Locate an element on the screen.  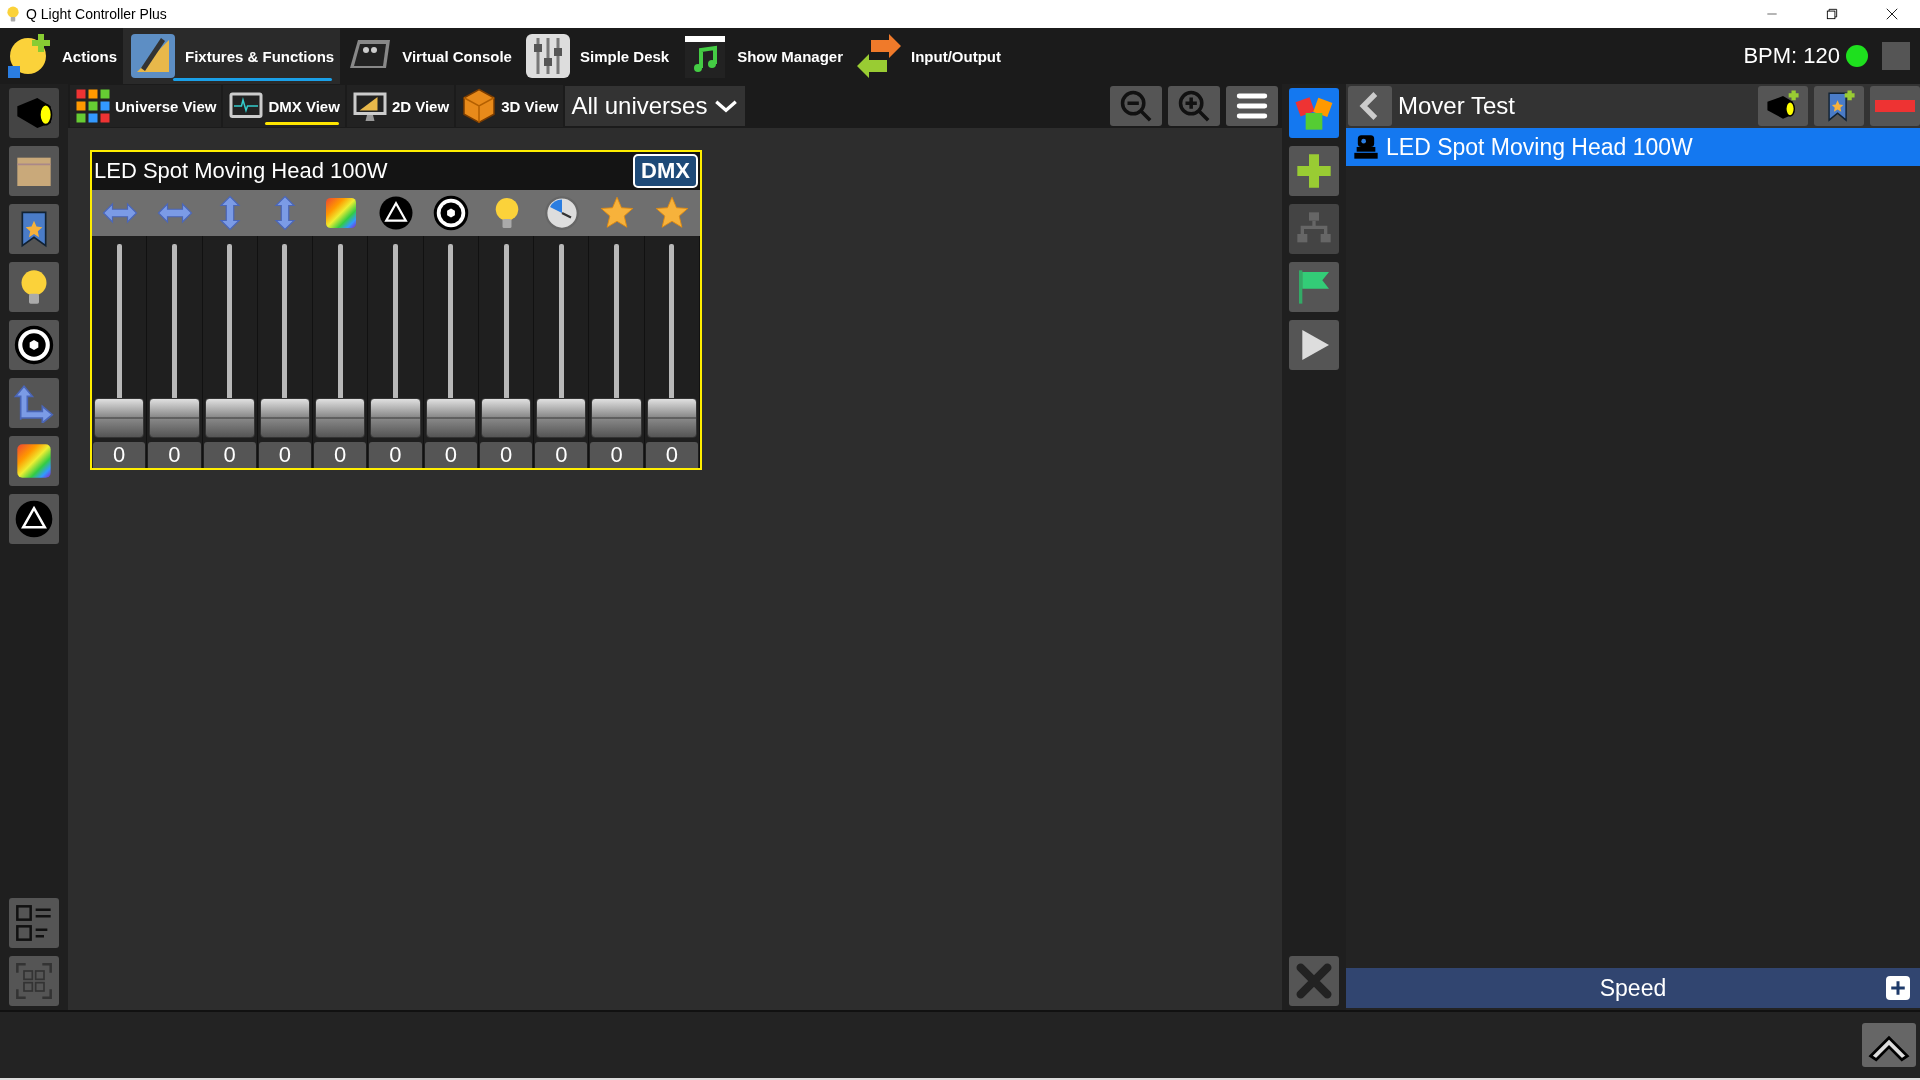
view-tab: 2D View is located at coordinates (400, 106).